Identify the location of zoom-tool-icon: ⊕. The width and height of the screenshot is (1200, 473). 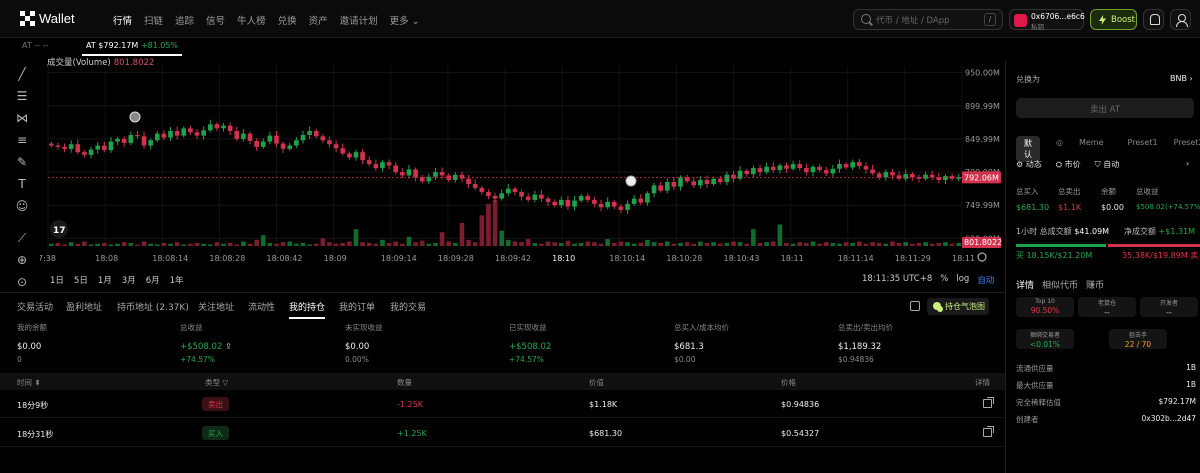
(22, 260).